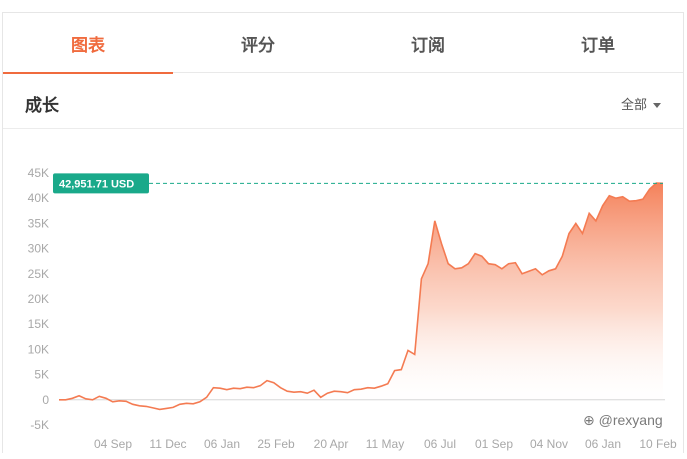 The width and height of the screenshot is (687, 459). I want to click on y-tick-label: -5K, so click(39, 425).